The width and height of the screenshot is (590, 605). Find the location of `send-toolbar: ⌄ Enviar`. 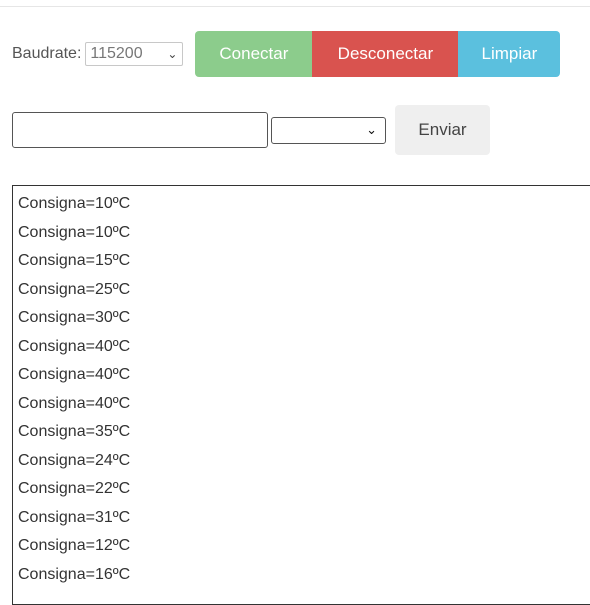

send-toolbar: ⌄ Enviar is located at coordinates (251, 130).